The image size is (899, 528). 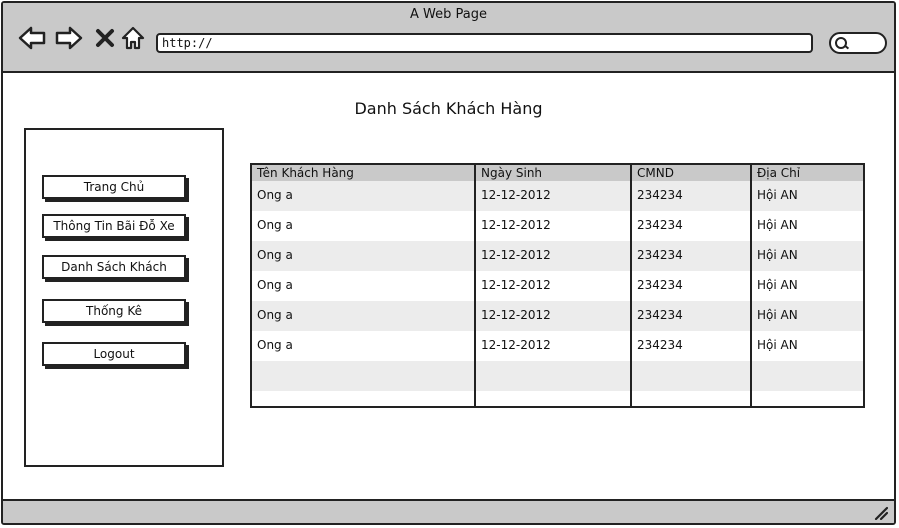 I want to click on resize-grip-icon, so click(x=881, y=513).